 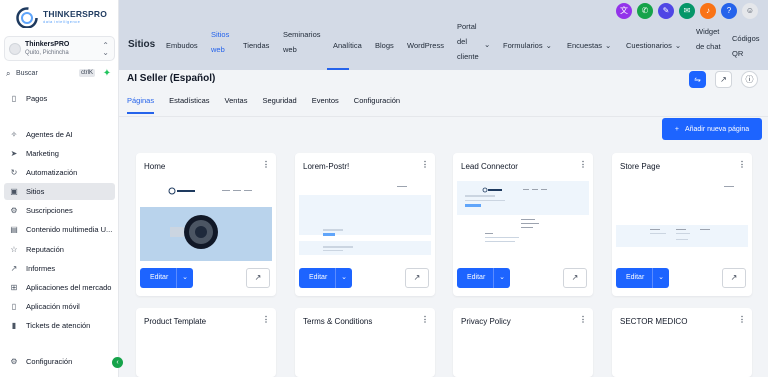 I want to click on feedback-icon: ✉, so click(x=687, y=11).